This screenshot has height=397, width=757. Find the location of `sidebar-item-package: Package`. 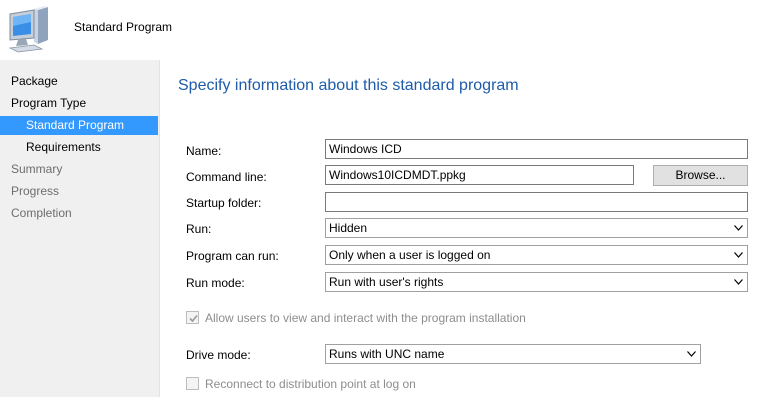

sidebar-item-package: Package is located at coordinates (34, 81).